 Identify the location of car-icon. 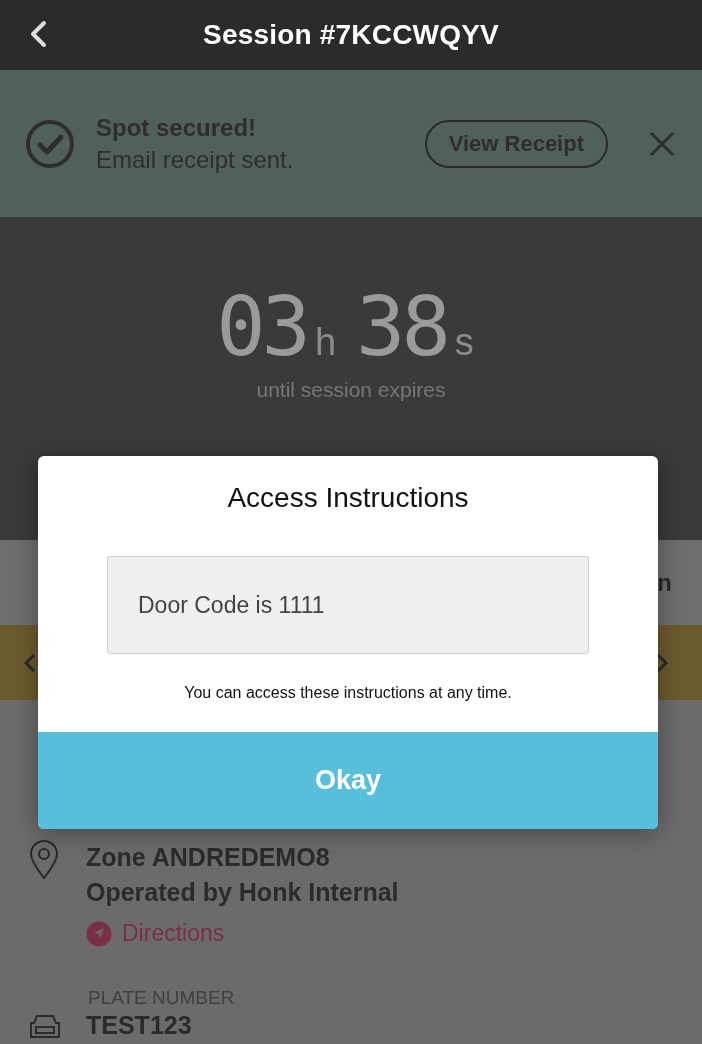
(45, 1025).